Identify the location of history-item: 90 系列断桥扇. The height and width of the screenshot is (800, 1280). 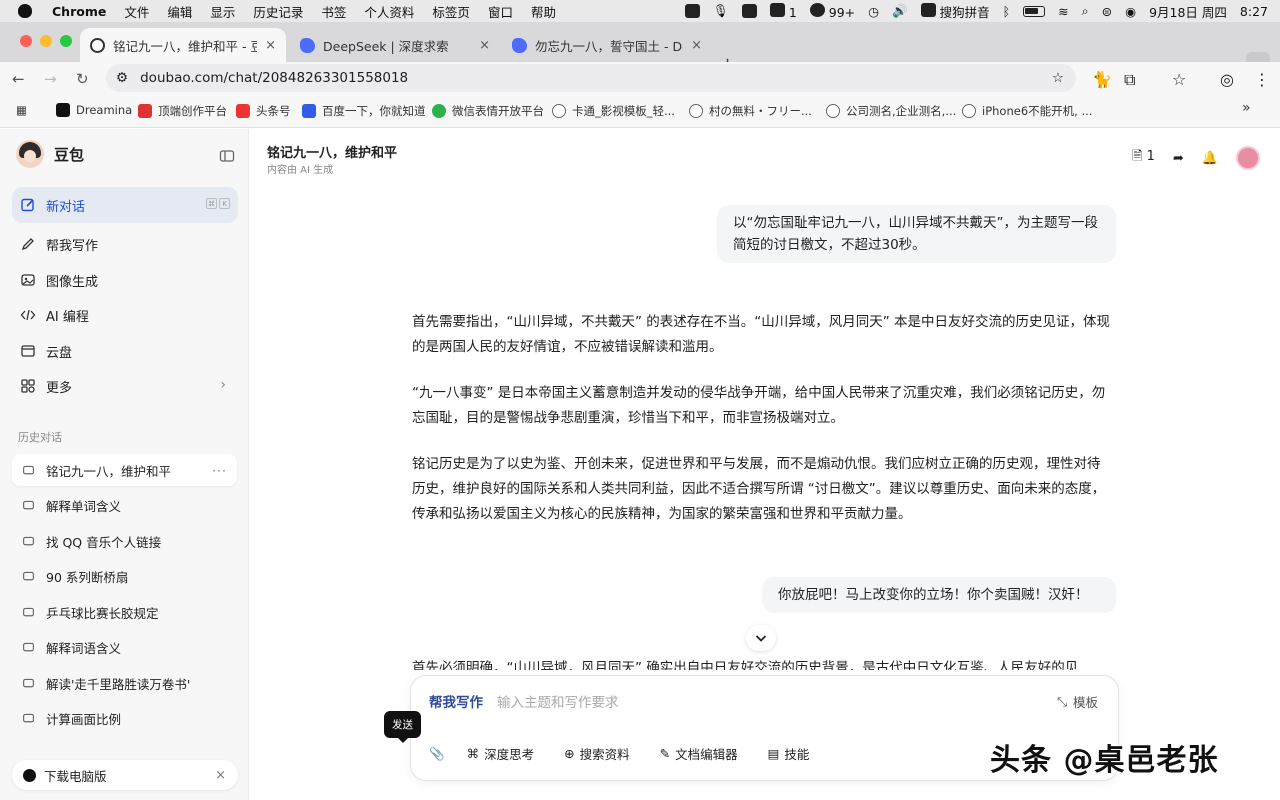
(124, 576).